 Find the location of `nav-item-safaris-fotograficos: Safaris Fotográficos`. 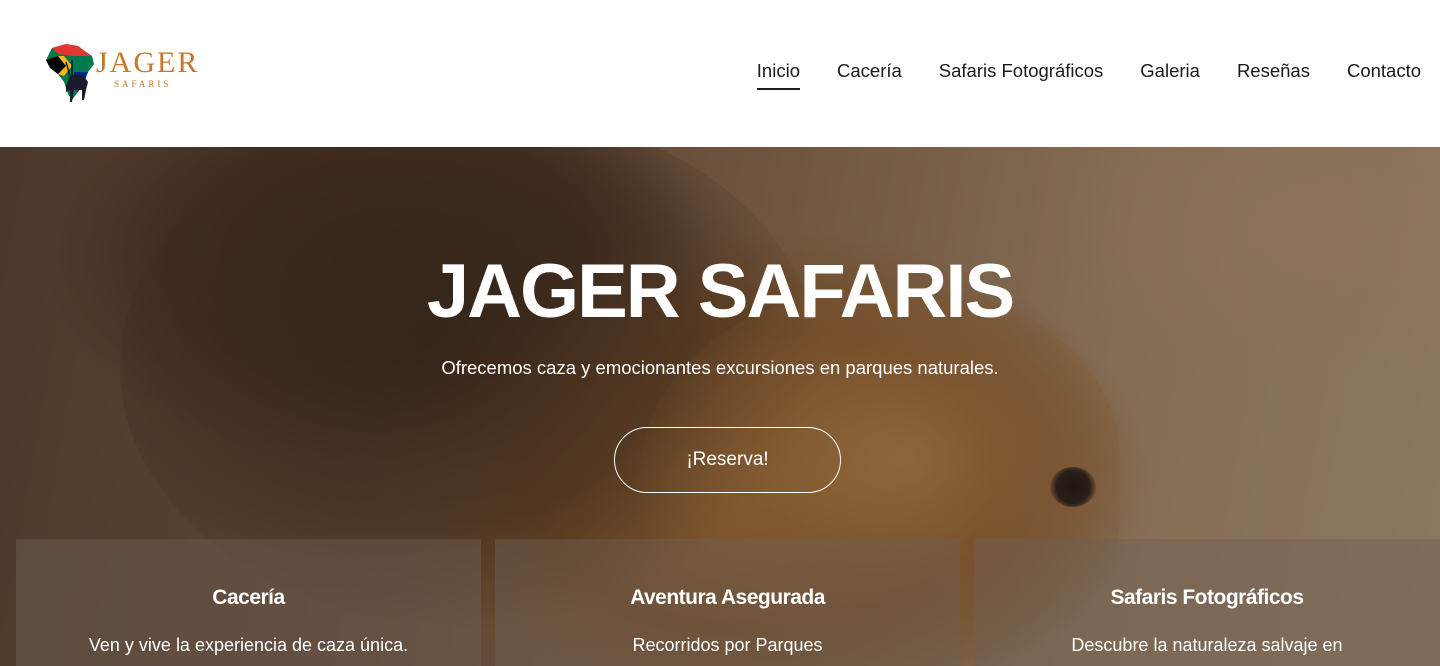

nav-item-safaris-fotograficos: Safaris Fotográficos is located at coordinates (1021, 74).